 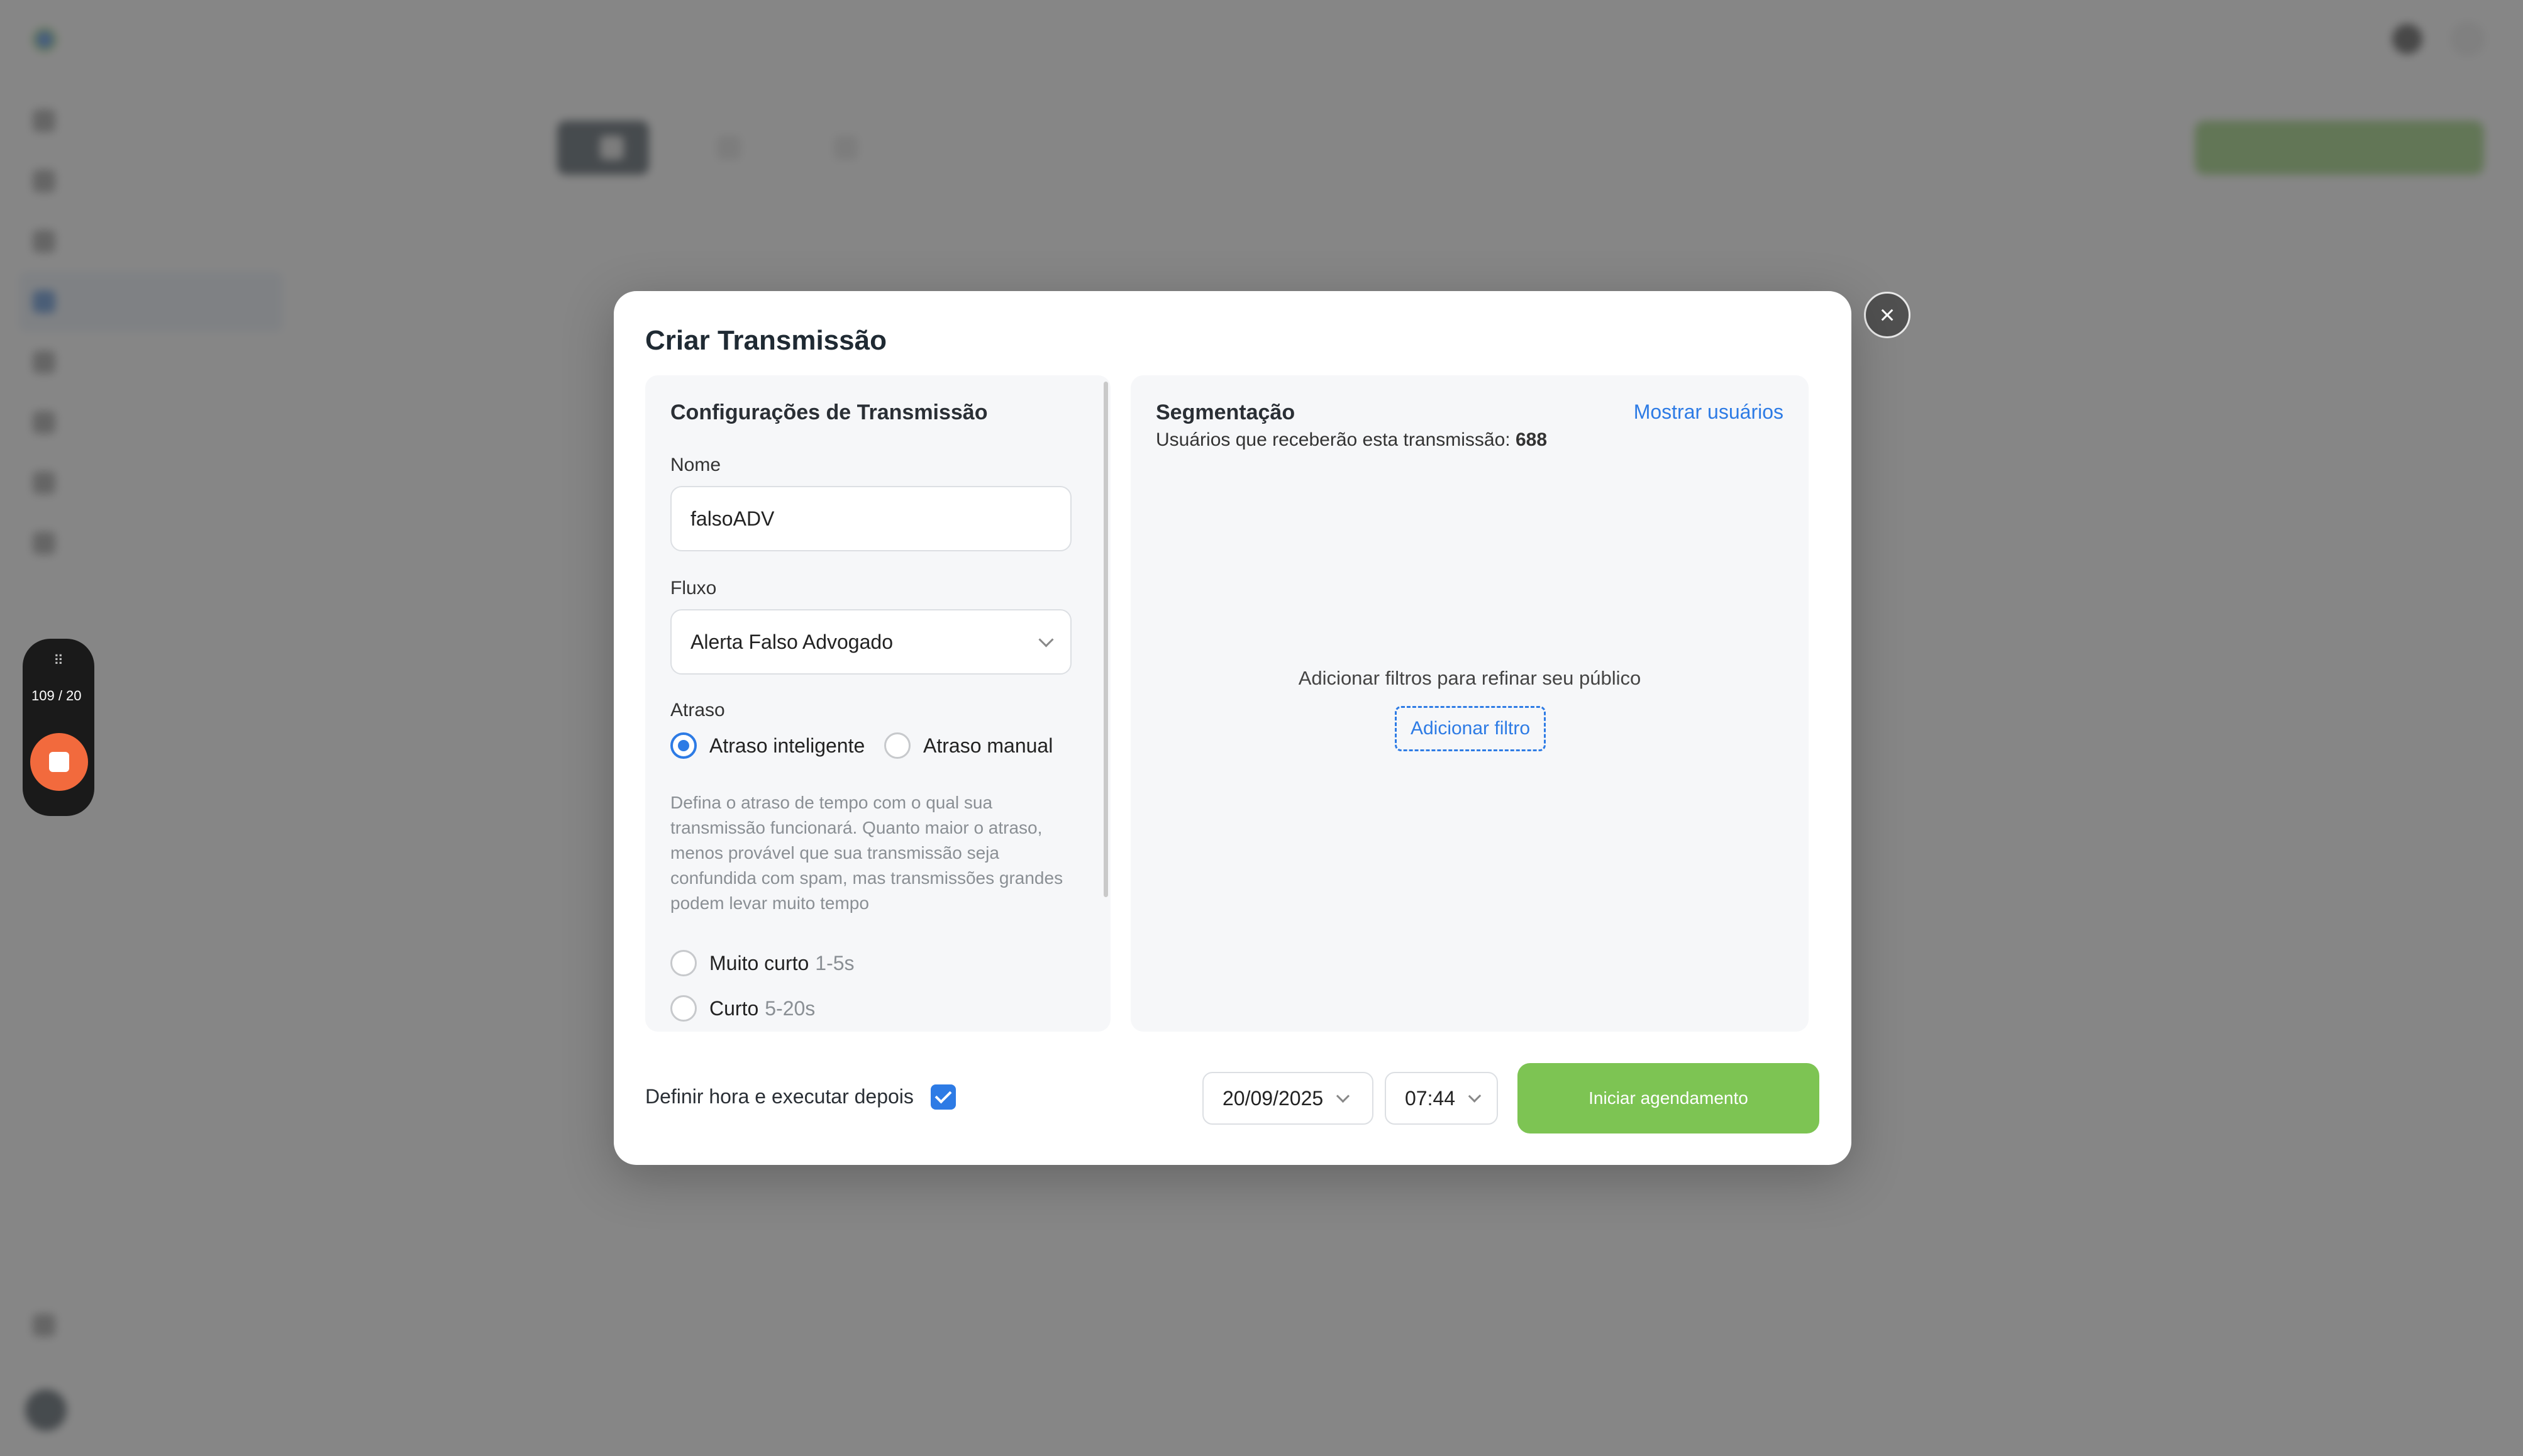 I want to click on modal-title: Criar Transmissão, so click(x=766, y=340).